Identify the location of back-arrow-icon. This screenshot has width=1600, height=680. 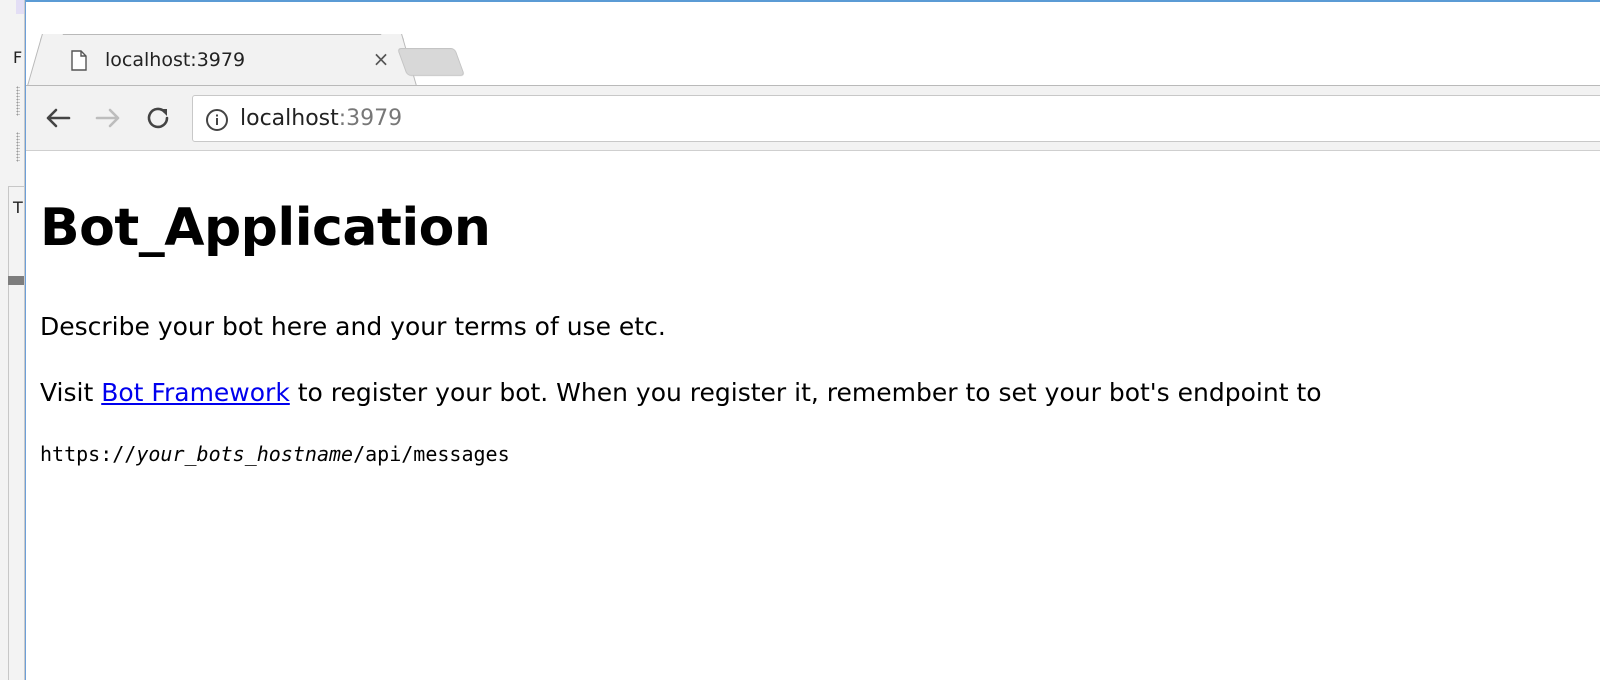
(58, 118).